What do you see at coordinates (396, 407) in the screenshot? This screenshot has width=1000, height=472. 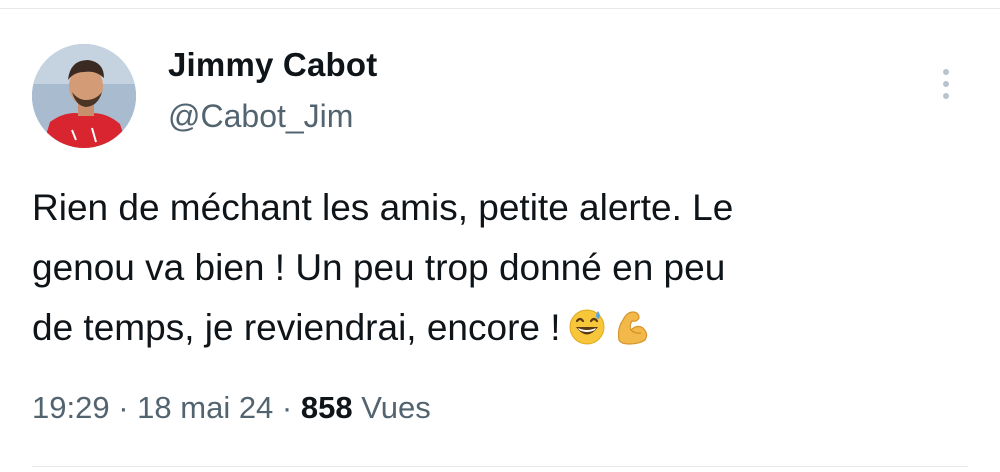 I see `views-label: Vues` at bounding box center [396, 407].